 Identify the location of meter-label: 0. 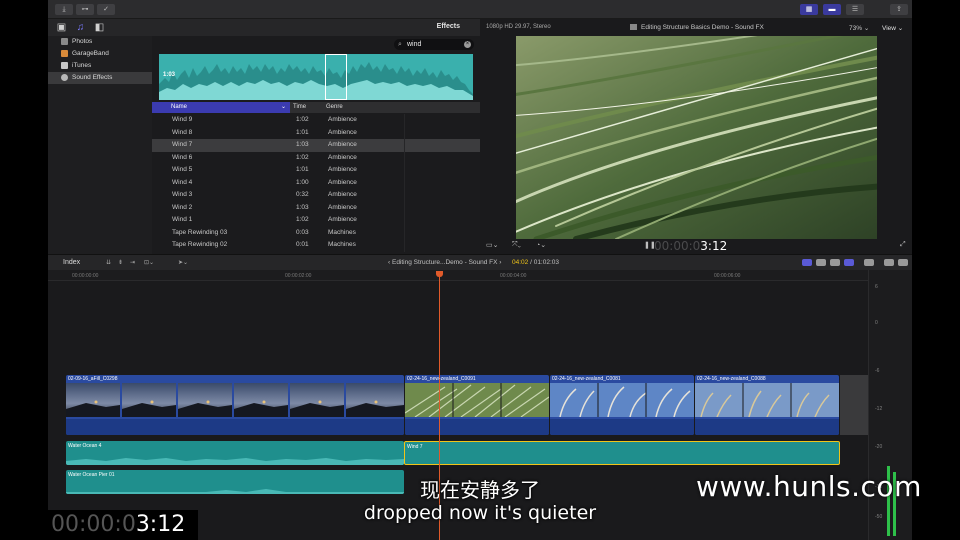
(876, 323).